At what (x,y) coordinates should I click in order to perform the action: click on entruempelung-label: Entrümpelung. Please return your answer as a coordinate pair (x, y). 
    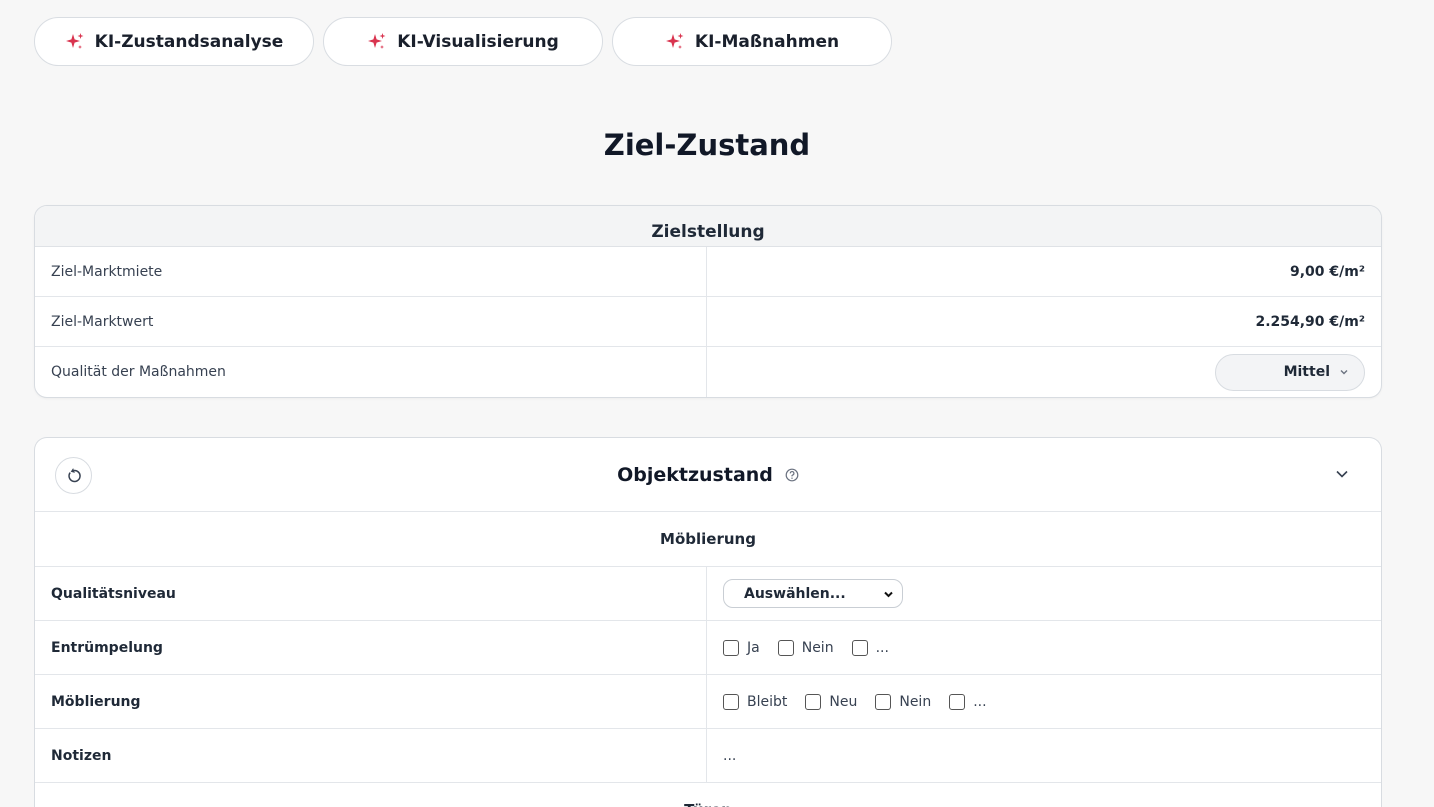
    Looking at the image, I should click on (371, 647).